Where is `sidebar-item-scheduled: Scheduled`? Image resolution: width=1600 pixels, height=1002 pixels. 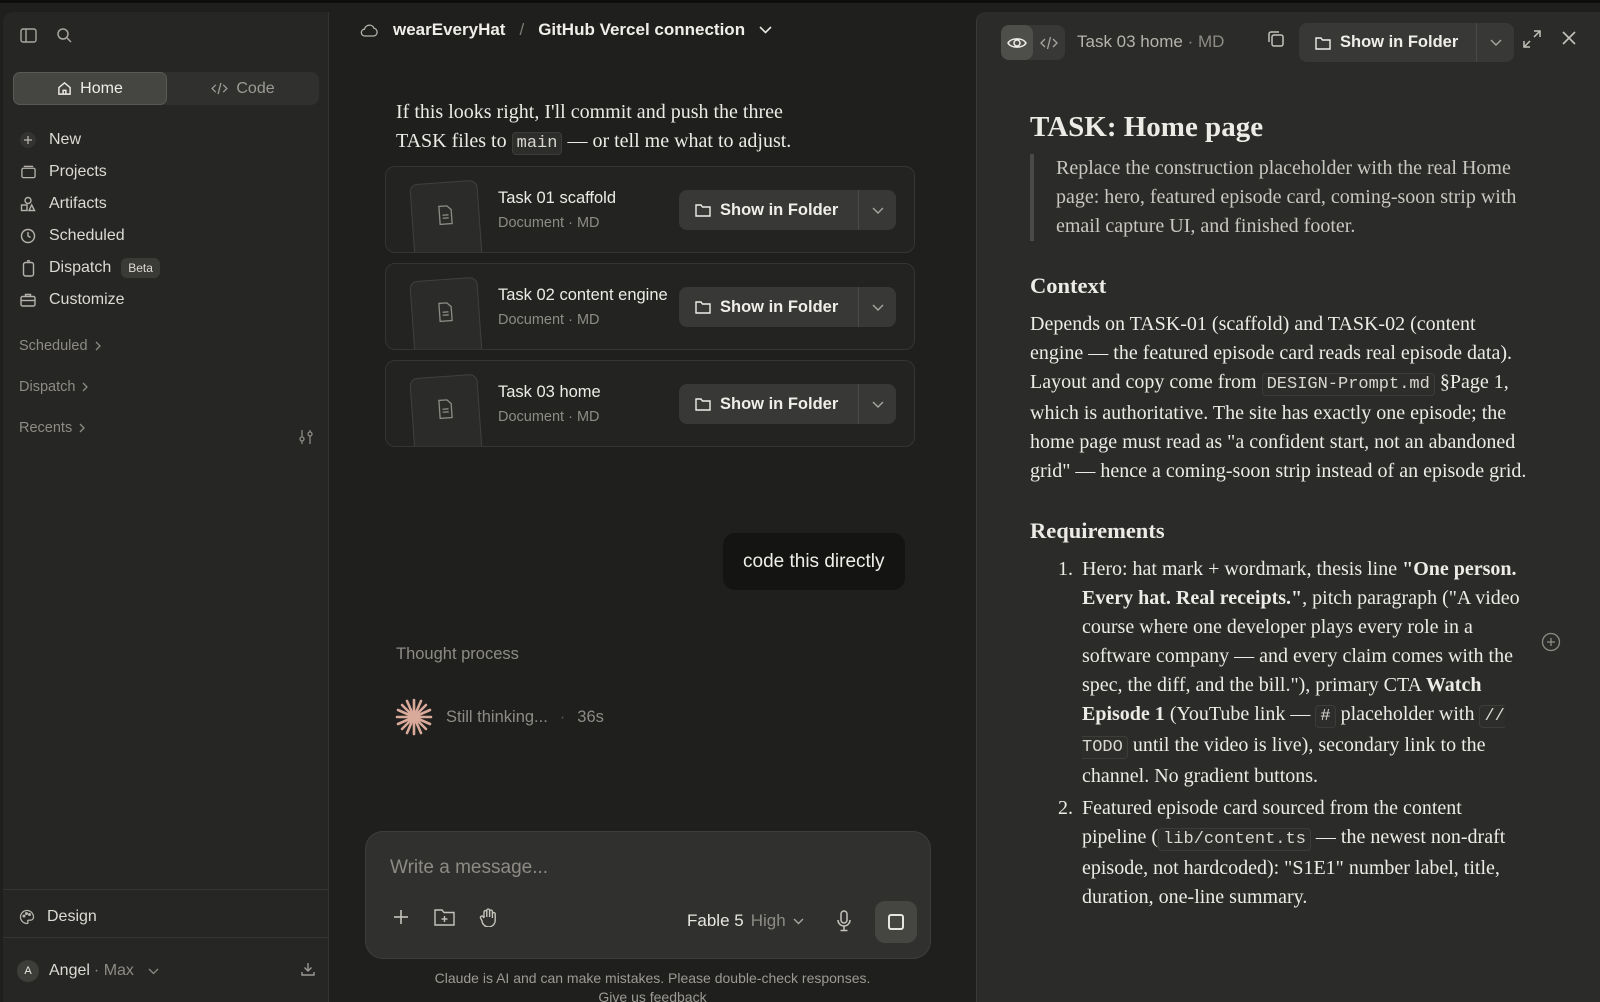
sidebar-item-scheduled: Scheduled is located at coordinates (169, 236).